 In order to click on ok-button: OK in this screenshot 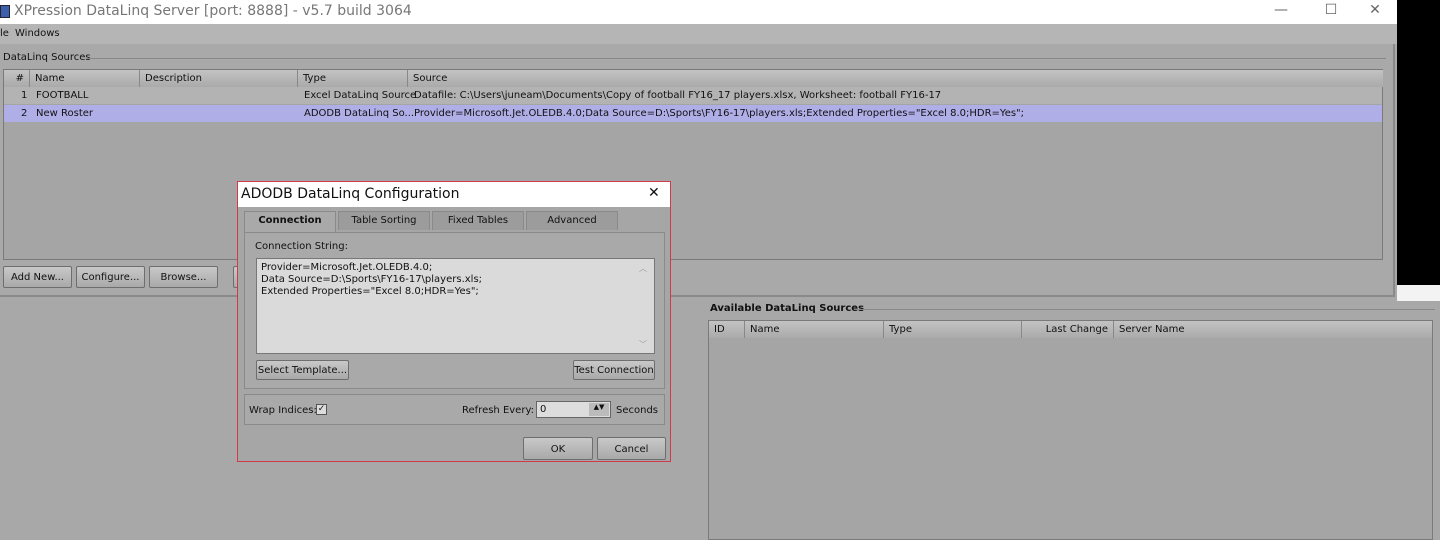, I will do `click(558, 448)`.